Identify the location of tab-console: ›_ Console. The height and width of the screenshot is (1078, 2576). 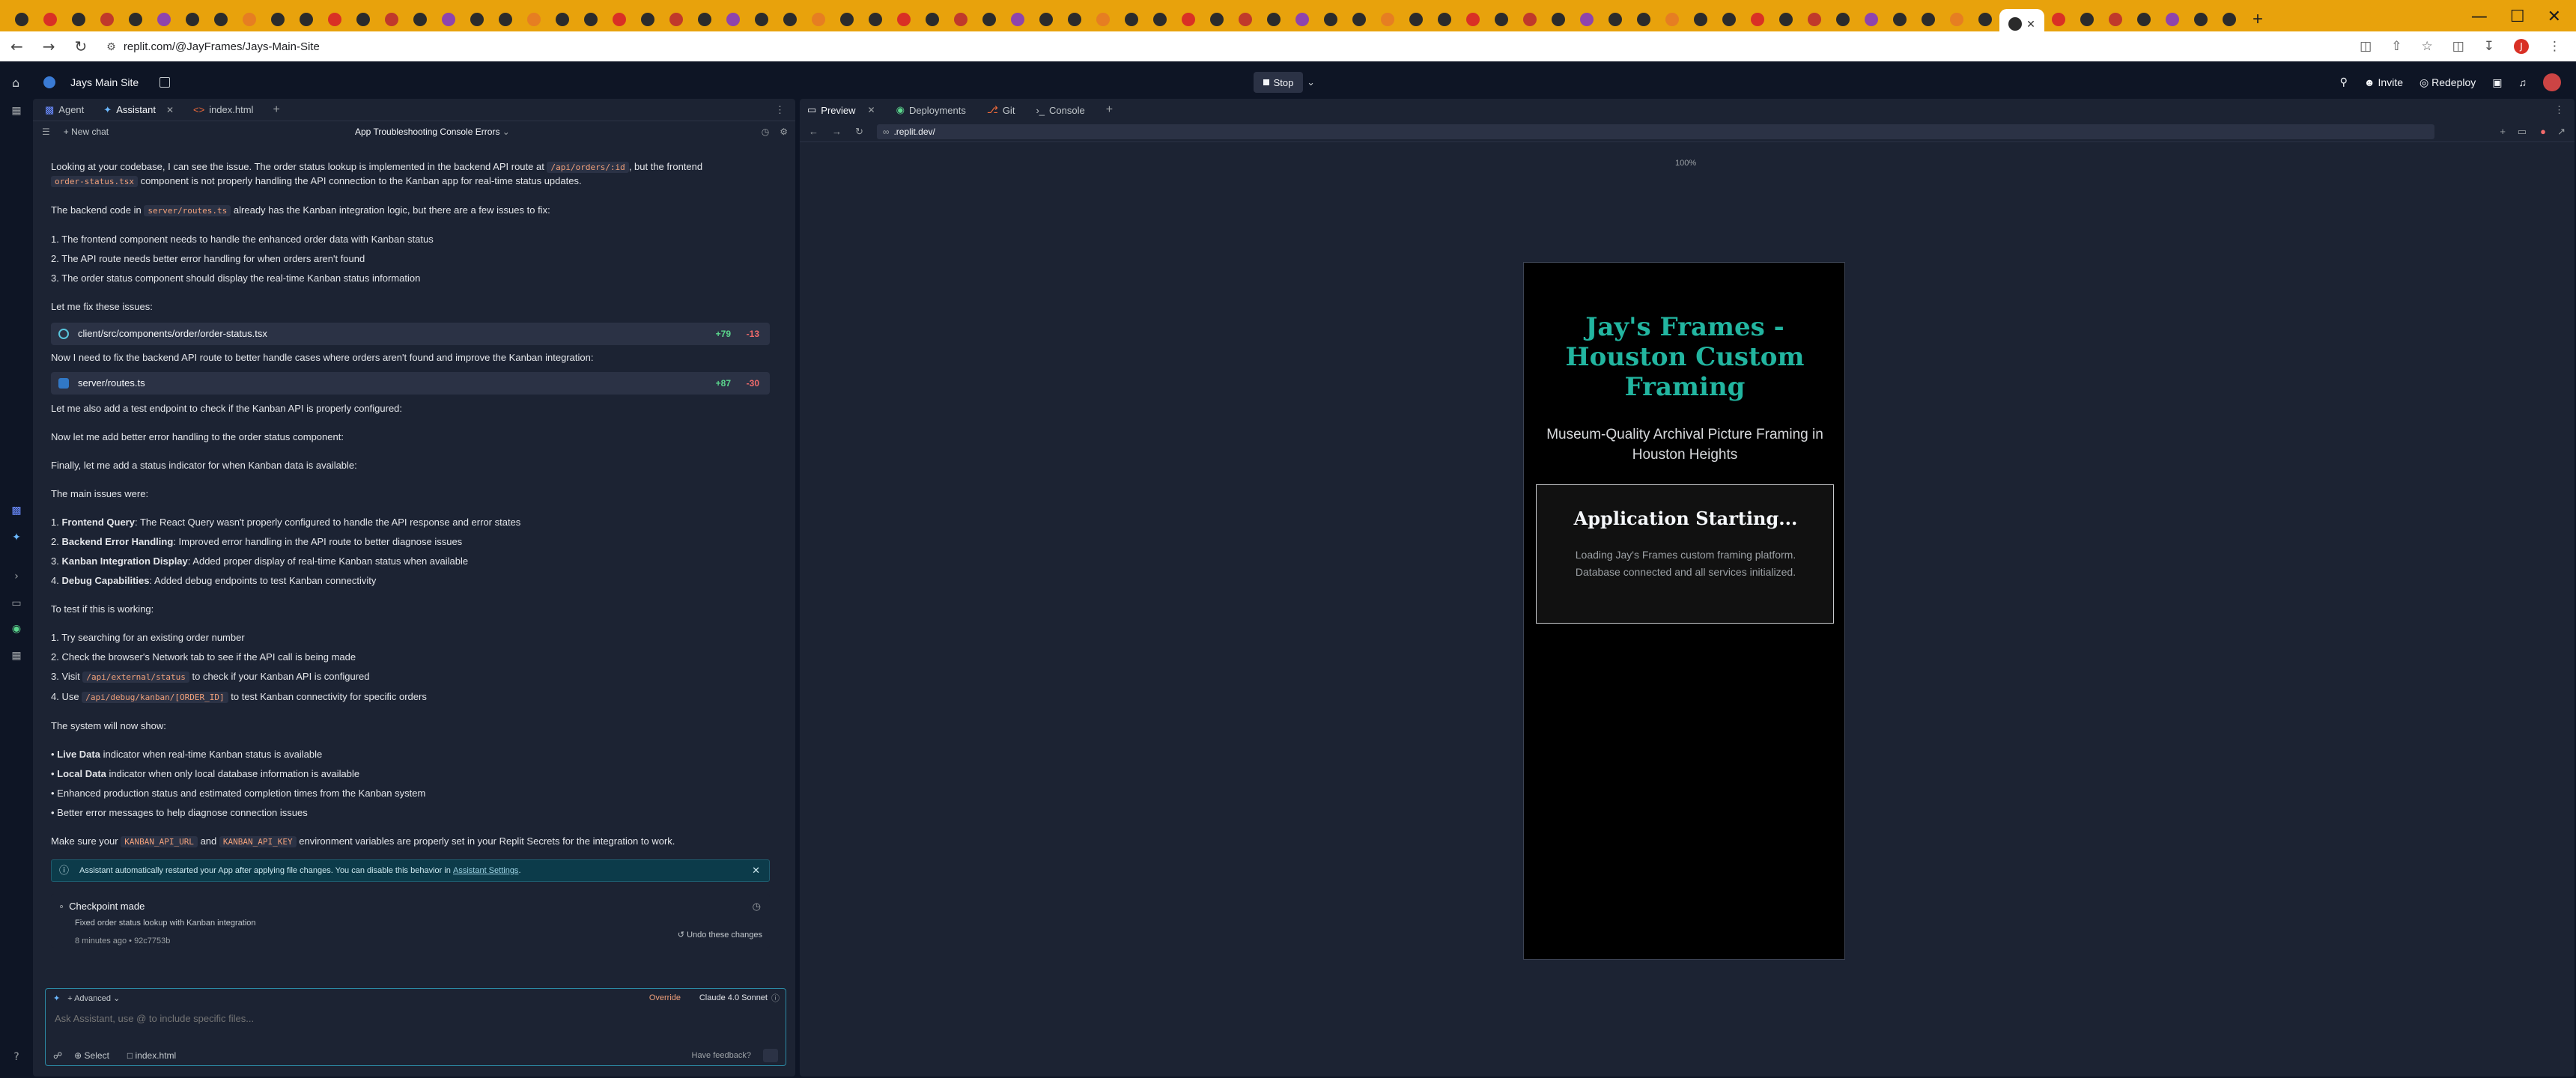
(1060, 110).